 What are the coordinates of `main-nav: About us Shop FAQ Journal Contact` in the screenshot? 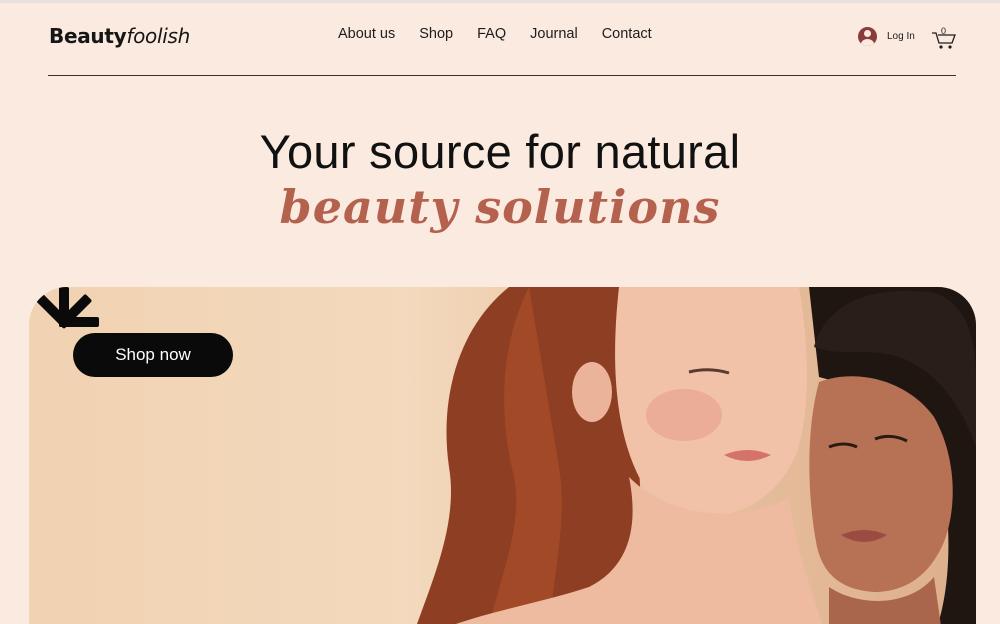 It's located at (495, 34).